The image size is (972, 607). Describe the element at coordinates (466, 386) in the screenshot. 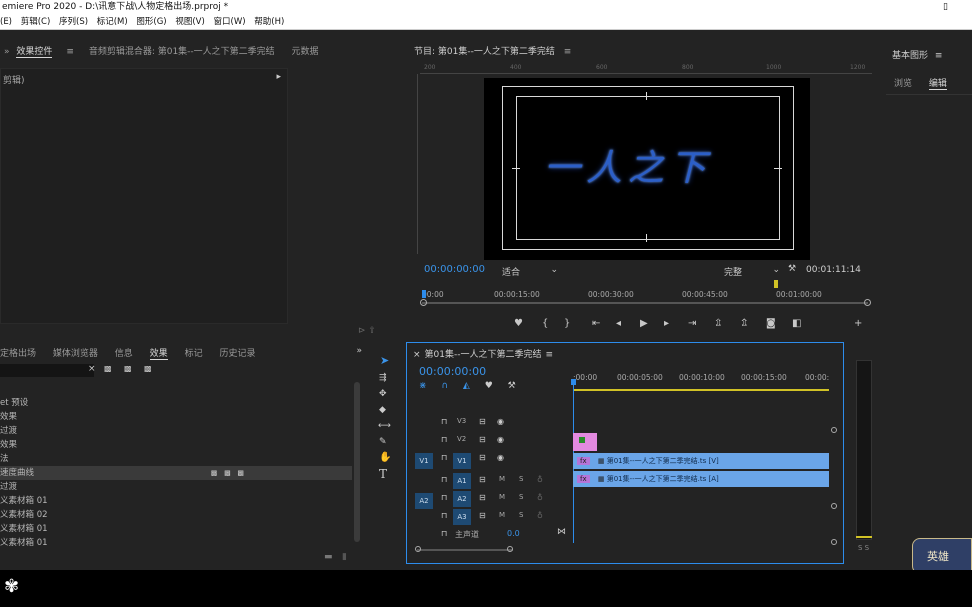

I see `add-marker-icon: ◭` at that location.